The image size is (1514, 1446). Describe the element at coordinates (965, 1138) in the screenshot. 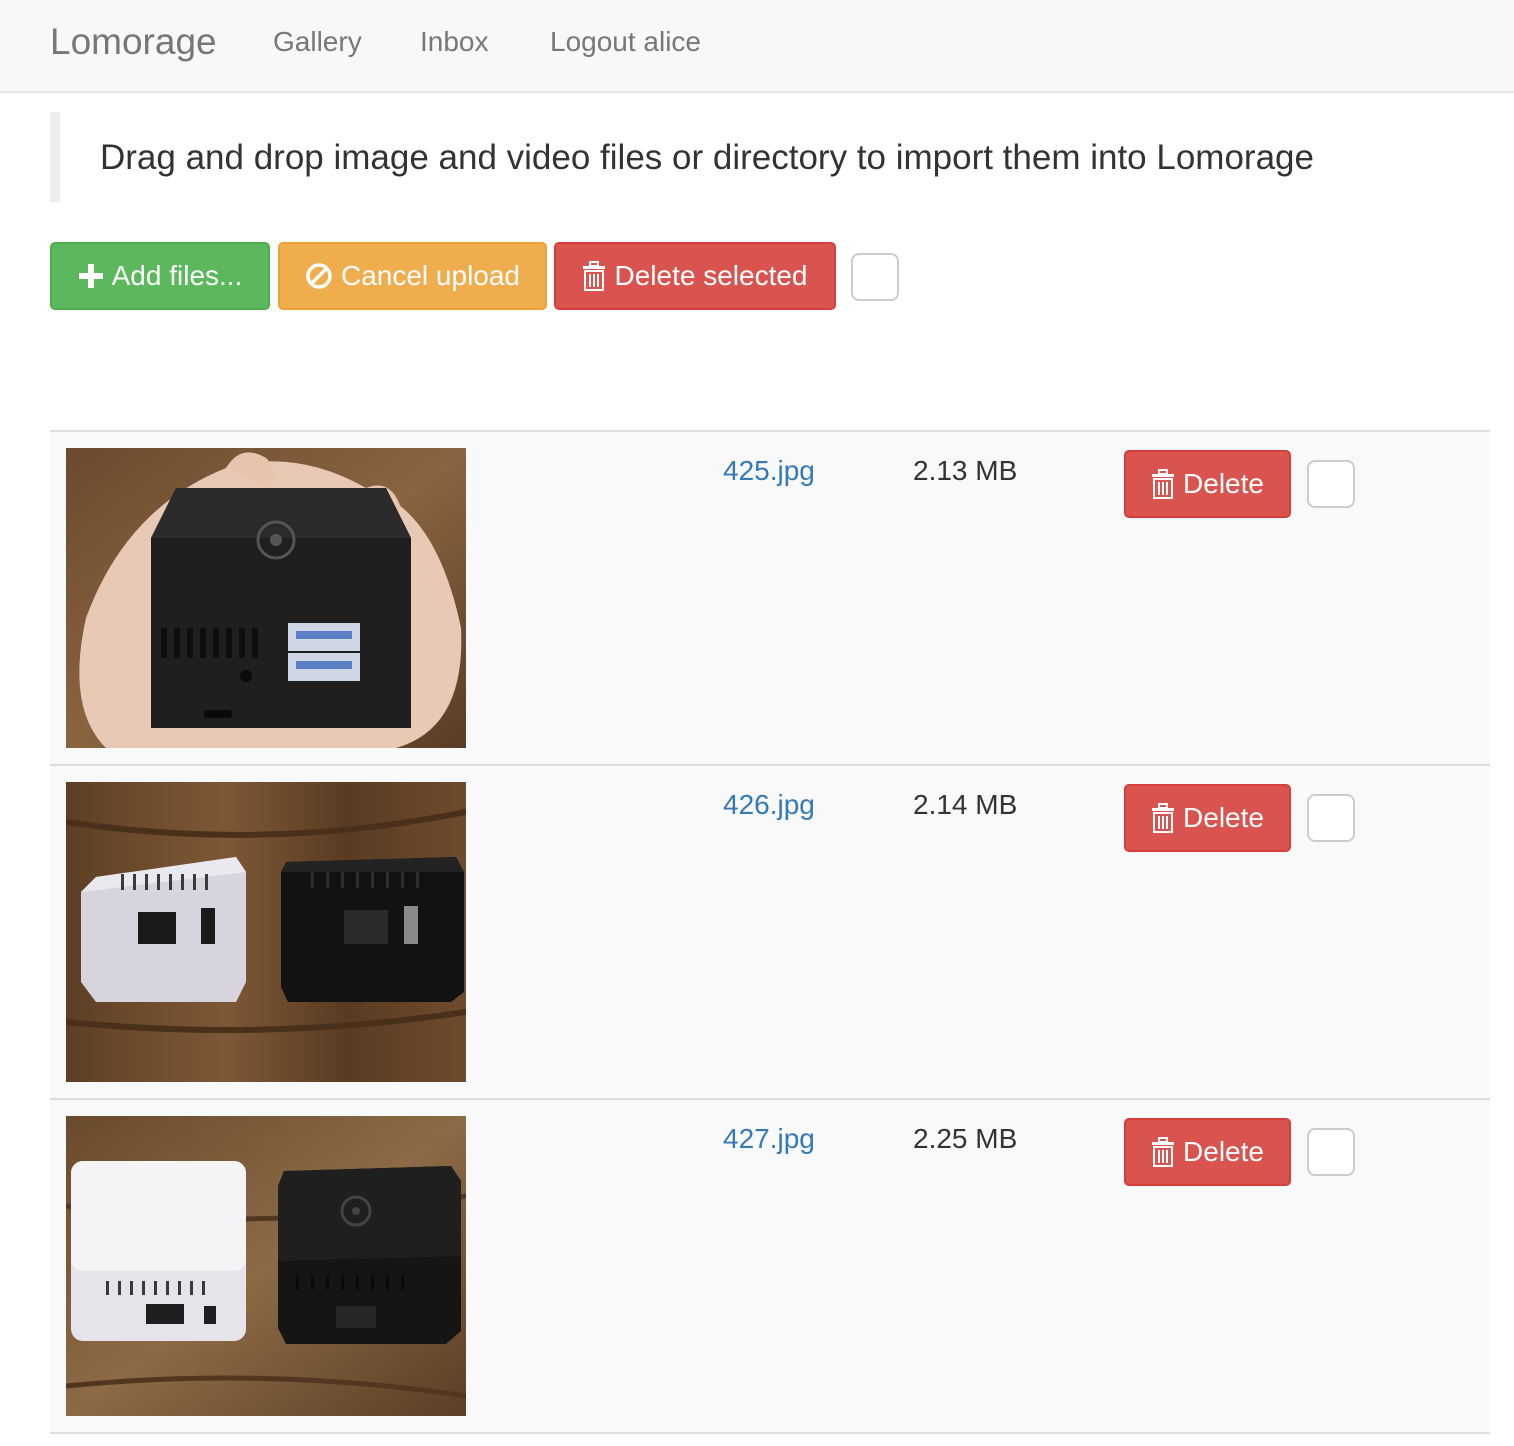

I see `file-size: 2.25 MB` at that location.